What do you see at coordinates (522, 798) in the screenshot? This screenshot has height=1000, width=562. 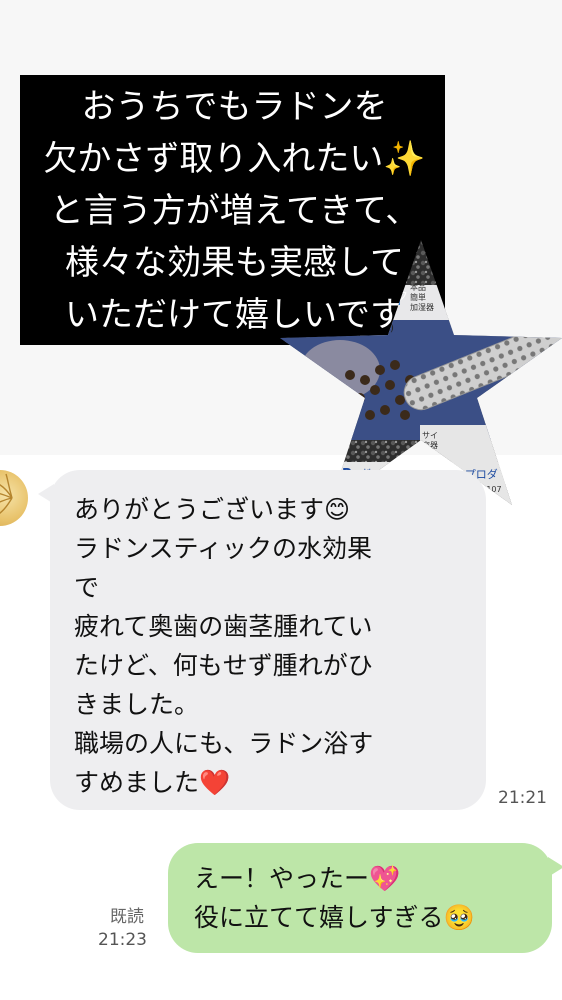 I see `incoming-timestamp: 21:21` at bounding box center [522, 798].